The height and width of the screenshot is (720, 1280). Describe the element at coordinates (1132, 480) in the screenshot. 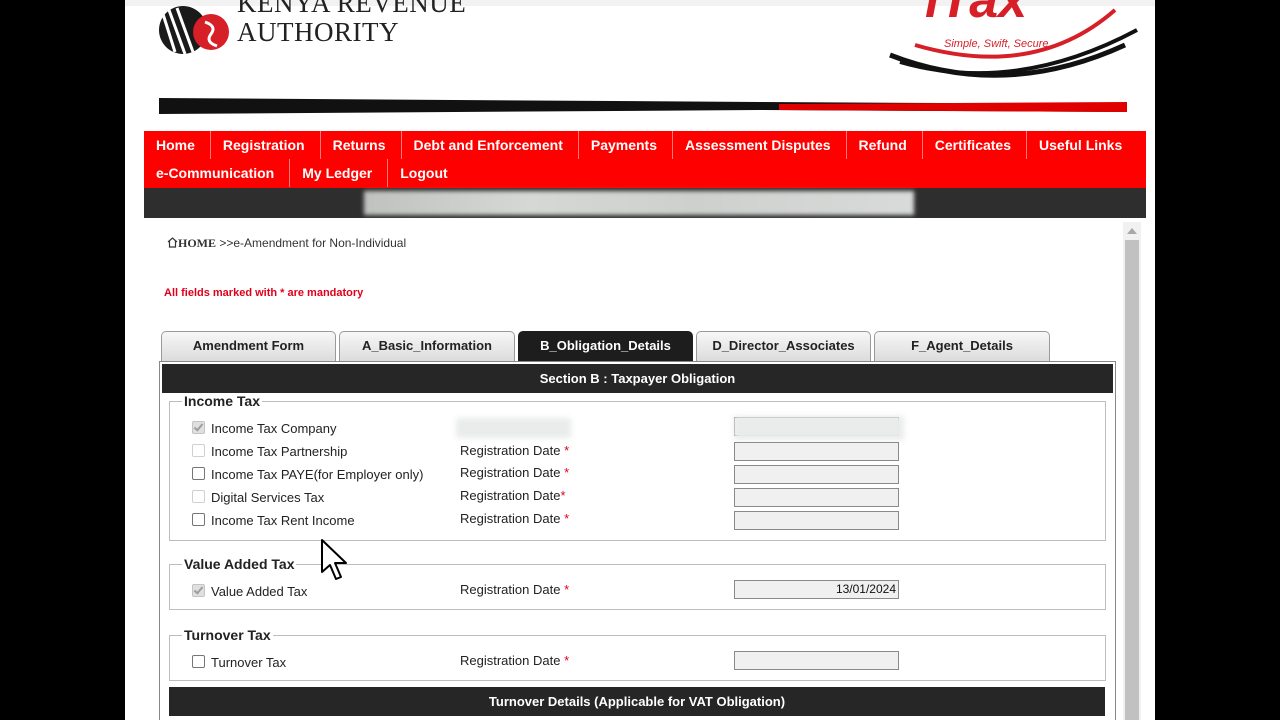

I see `scrollbar-thumb` at that location.